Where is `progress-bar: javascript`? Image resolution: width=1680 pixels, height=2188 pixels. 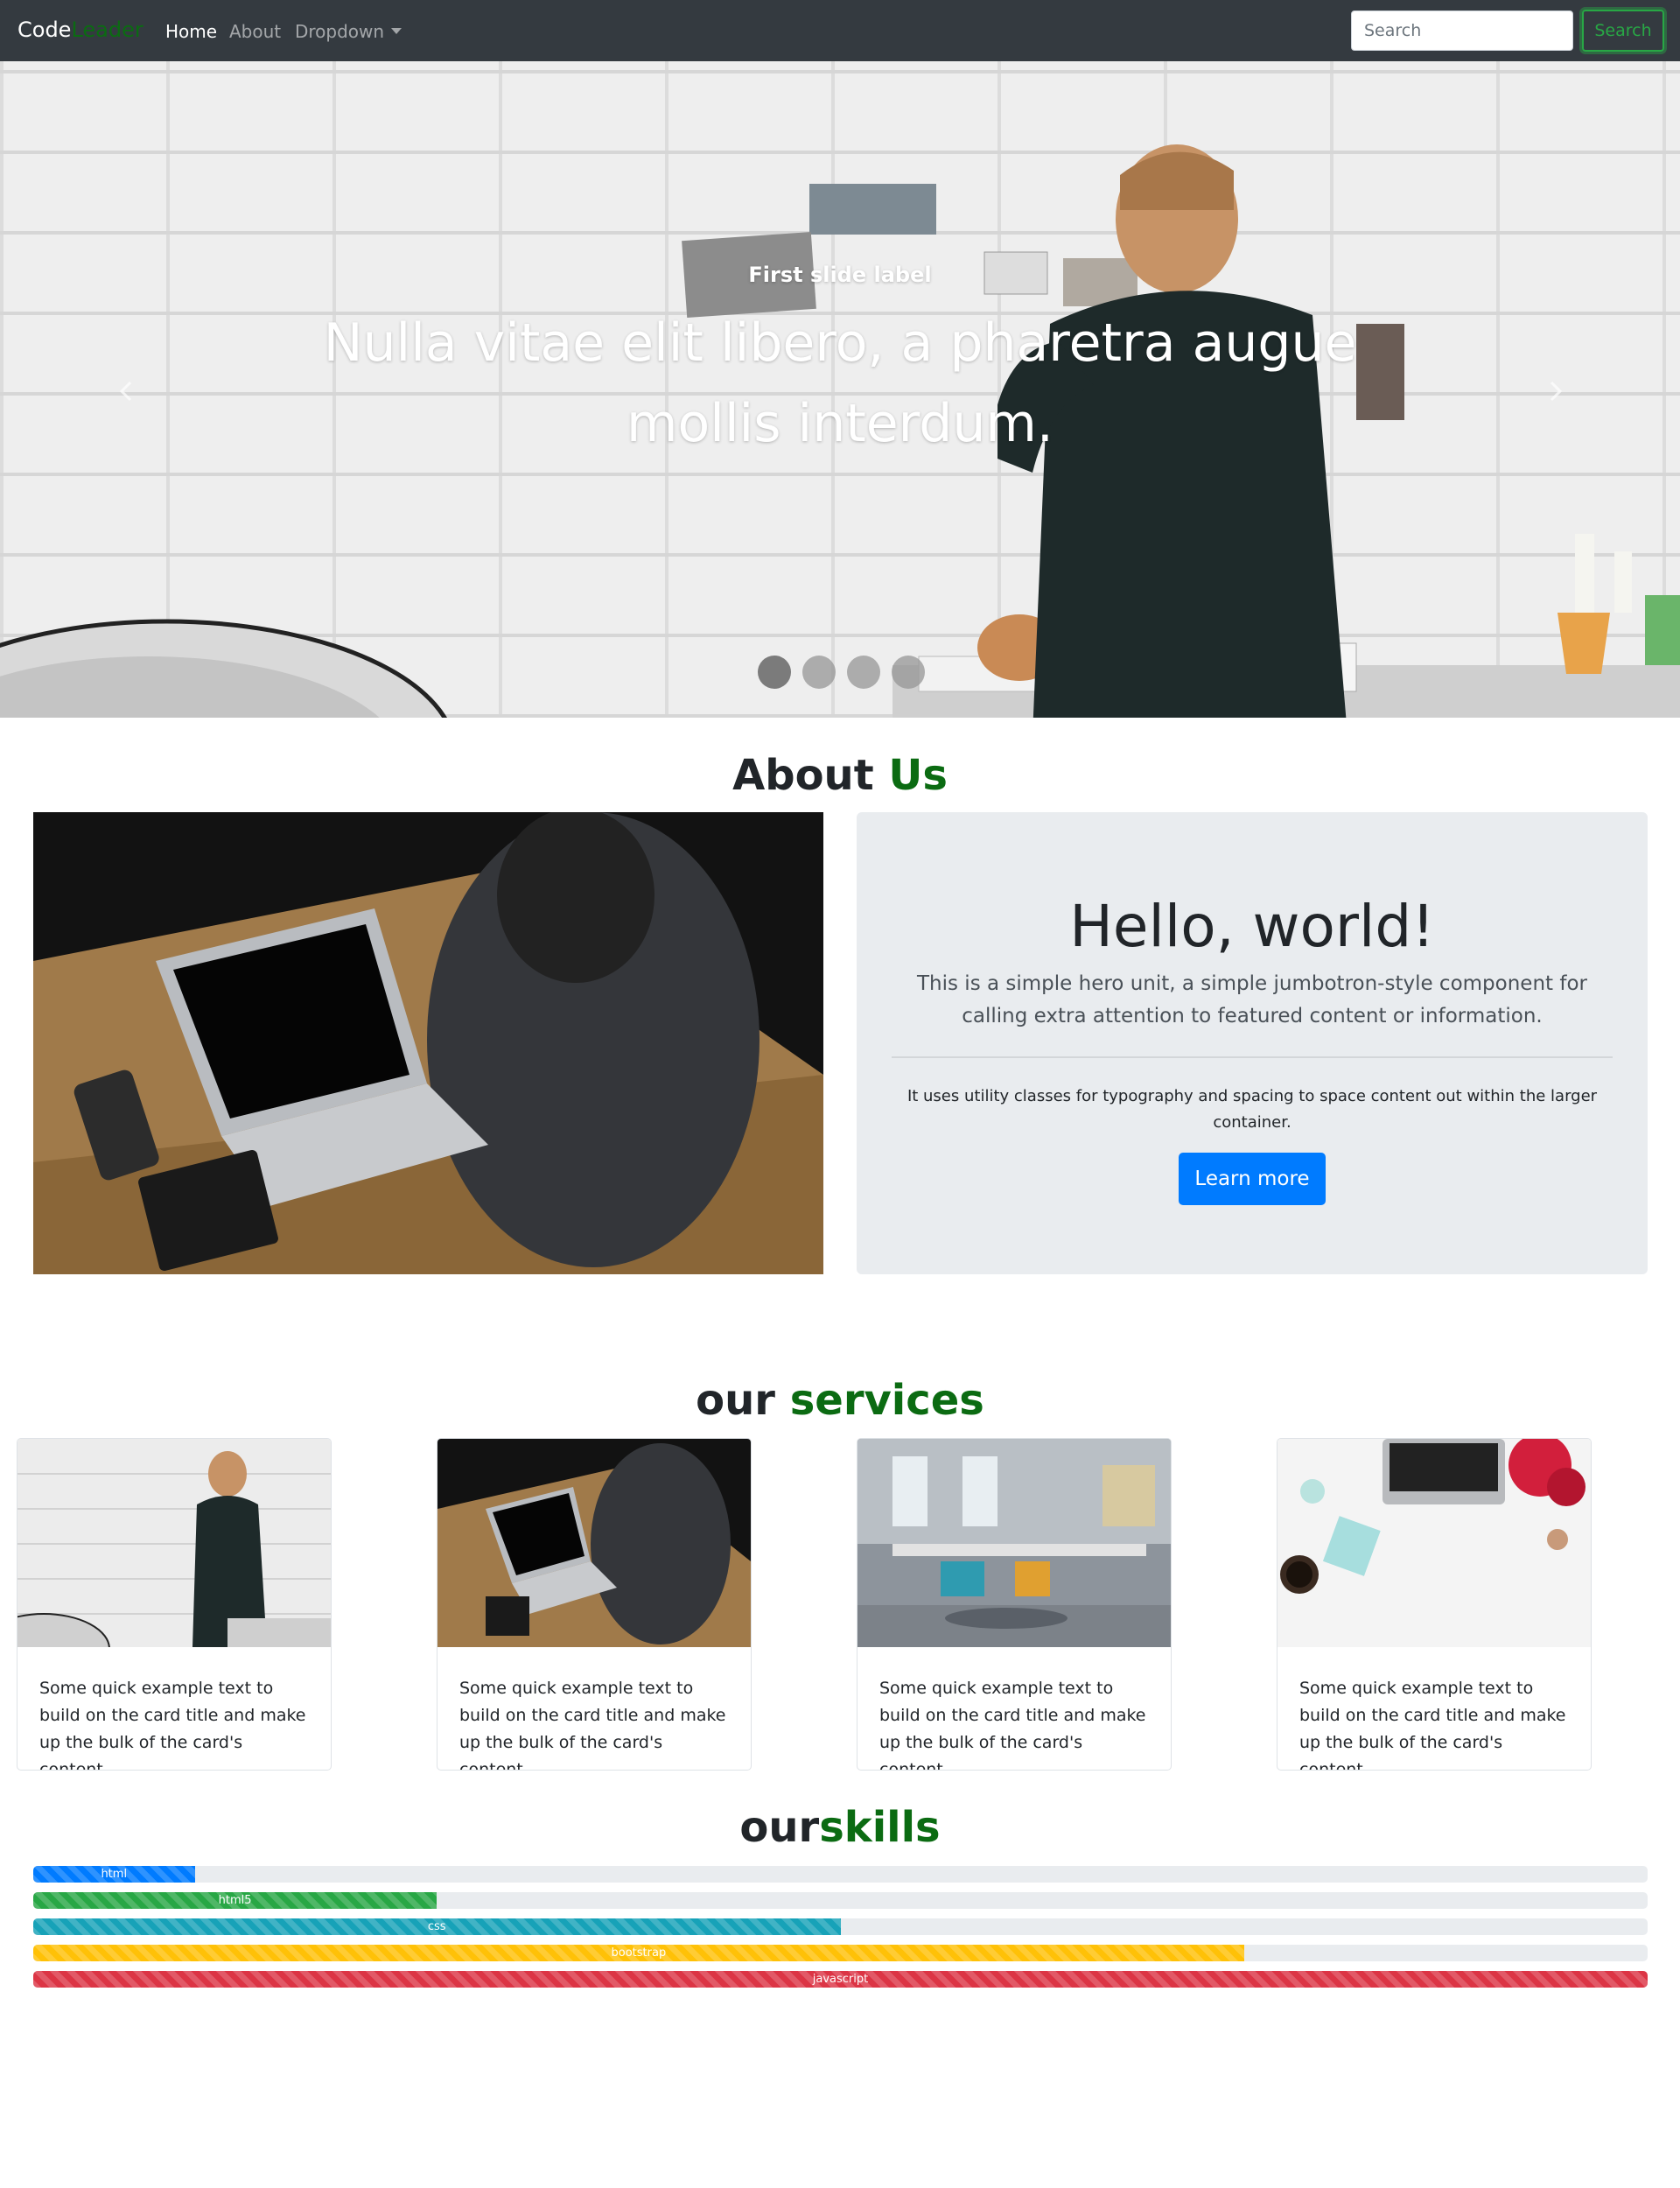
progress-bar: javascript is located at coordinates (840, 1980).